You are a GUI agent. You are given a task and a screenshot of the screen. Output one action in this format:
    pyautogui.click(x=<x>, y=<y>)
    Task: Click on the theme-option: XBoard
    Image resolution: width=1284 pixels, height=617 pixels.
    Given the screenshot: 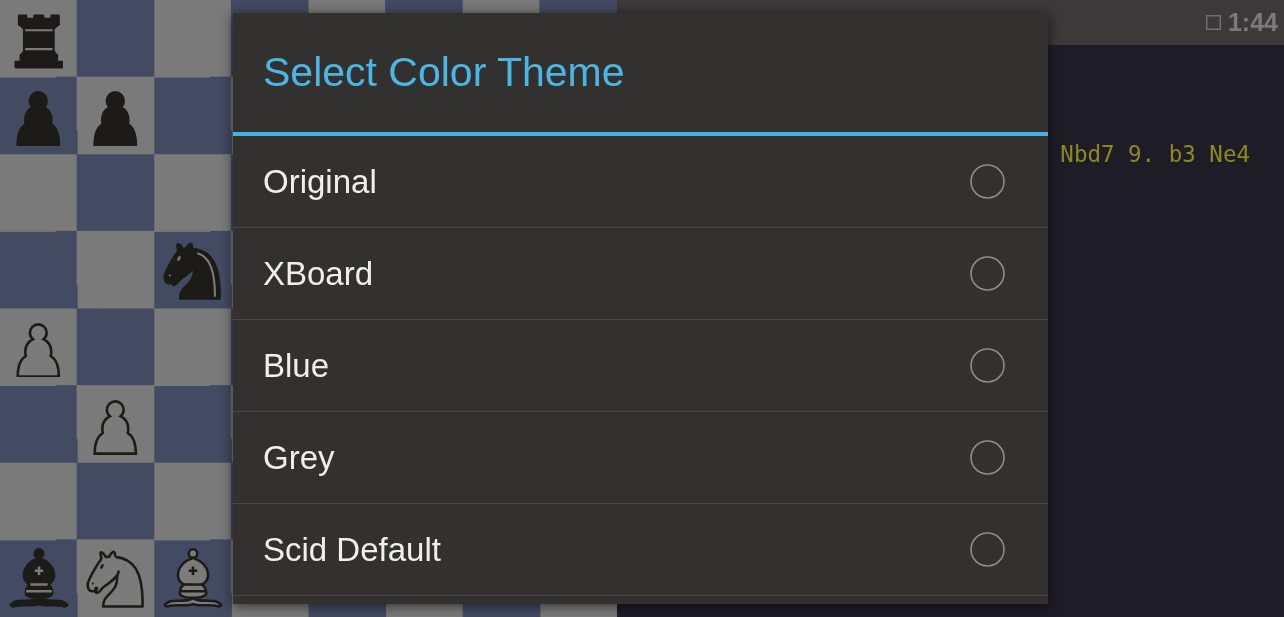 What is the action you would take?
    pyautogui.click(x=640, y=274)
    